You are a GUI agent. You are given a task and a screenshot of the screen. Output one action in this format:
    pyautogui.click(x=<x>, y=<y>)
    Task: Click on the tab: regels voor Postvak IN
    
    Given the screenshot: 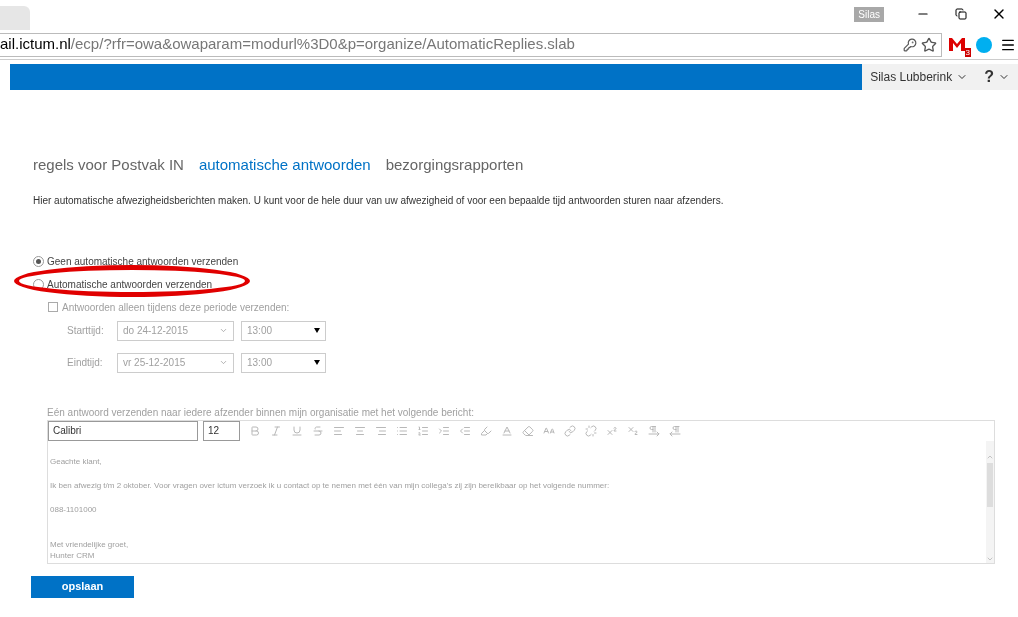 What is the action you would take?
    pyautogui.click(x=108, y=165)
    